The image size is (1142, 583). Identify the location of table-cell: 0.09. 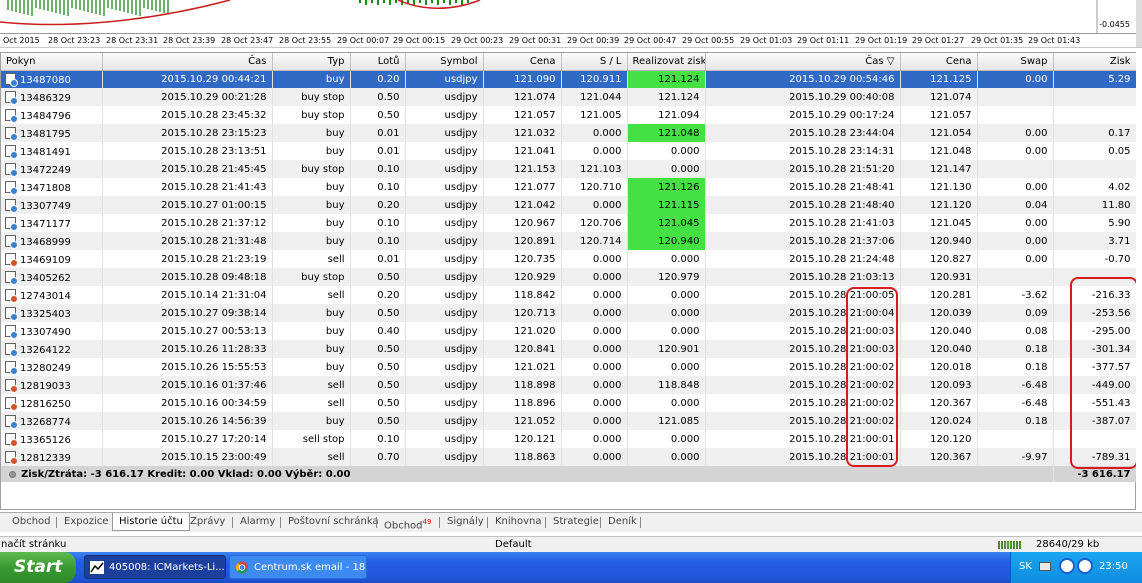
(1015, 313).